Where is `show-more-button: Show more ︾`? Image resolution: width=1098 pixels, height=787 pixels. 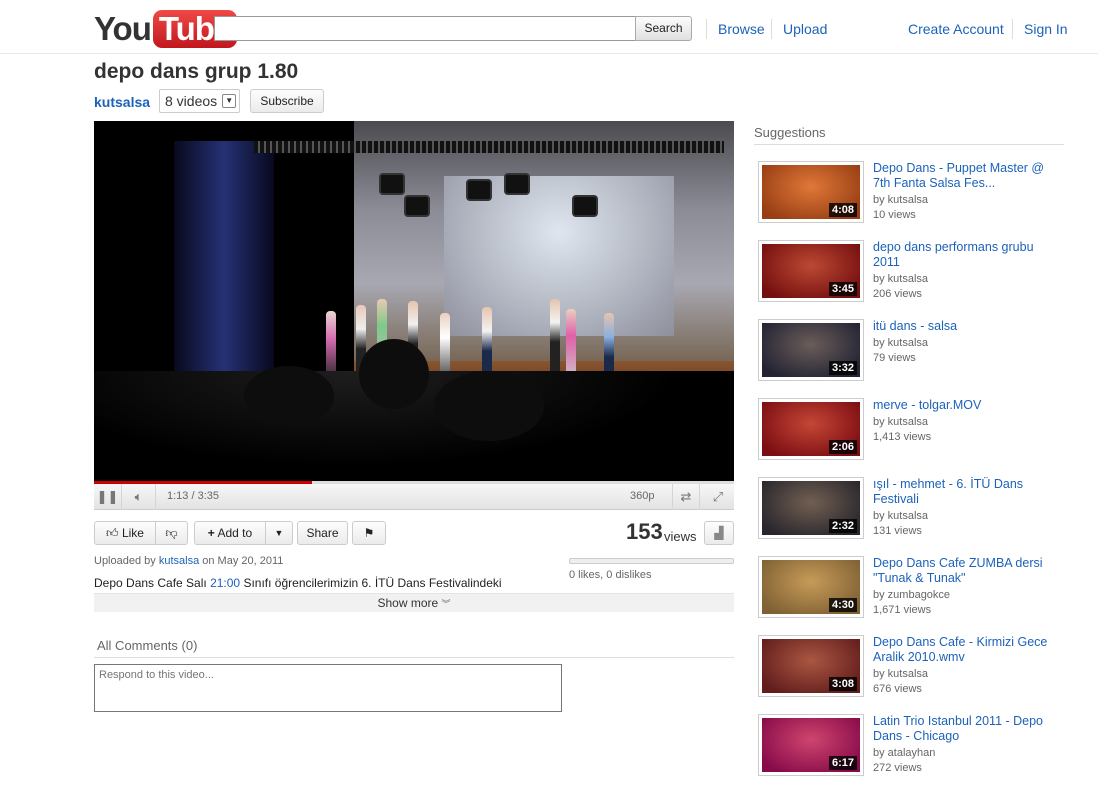
show-more-button: Show more ︾ is located at coordinates (414, 602).